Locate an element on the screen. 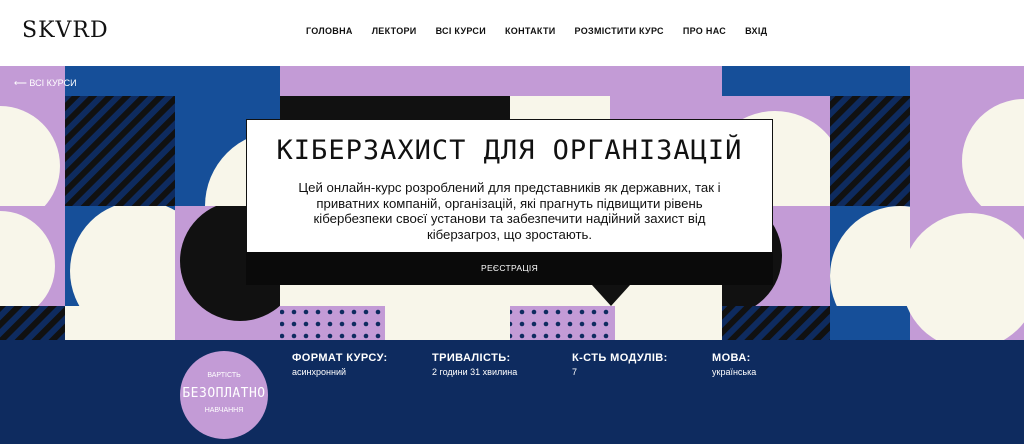 This screenshot has width=1024, height=444. fact-duration: ТРИВАЛІСТЬ: 2 години 31 хвилина is located at coordinates (474, 364).